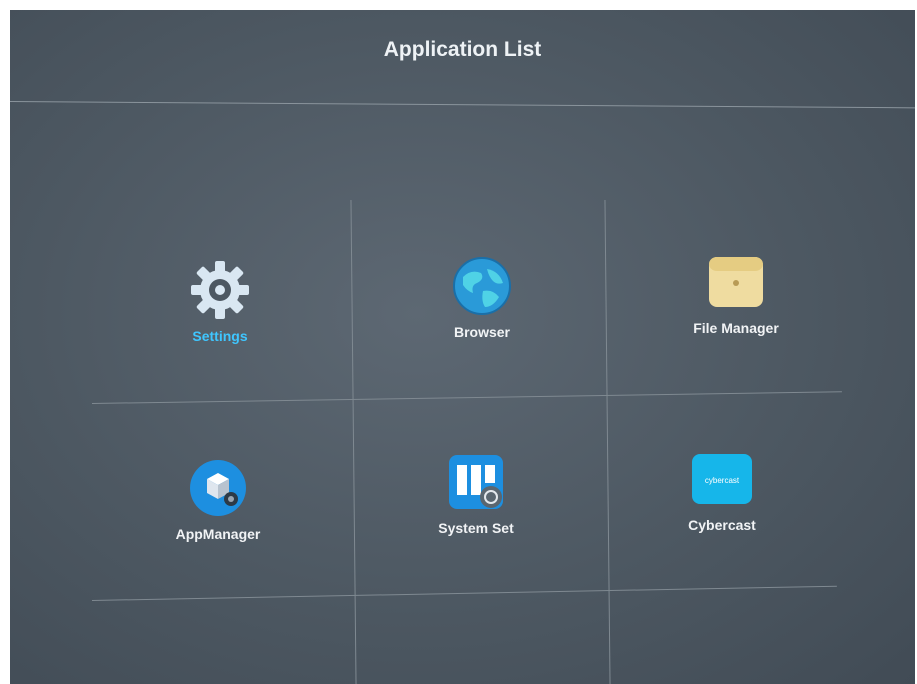 The width and height of the screenshot is (917, 684). Describe the element at coordinates (476, 528) in the screenshot. I see `app-label: System Set` at that location.